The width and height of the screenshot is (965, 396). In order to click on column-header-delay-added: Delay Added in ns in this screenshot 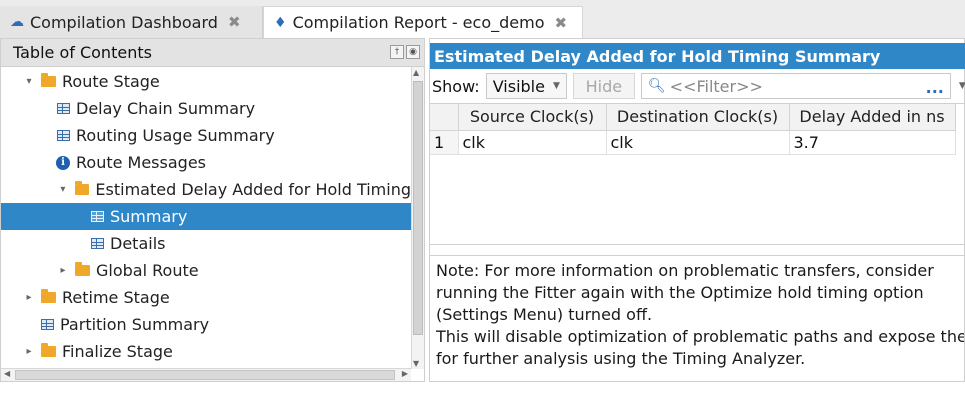, I will do `click(872, 117)`.